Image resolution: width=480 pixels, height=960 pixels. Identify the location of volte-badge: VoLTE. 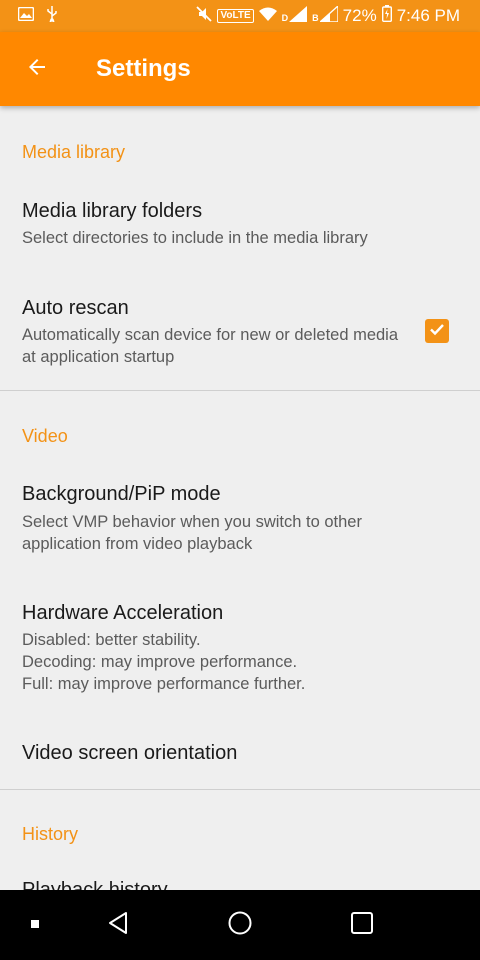
(235, 16).